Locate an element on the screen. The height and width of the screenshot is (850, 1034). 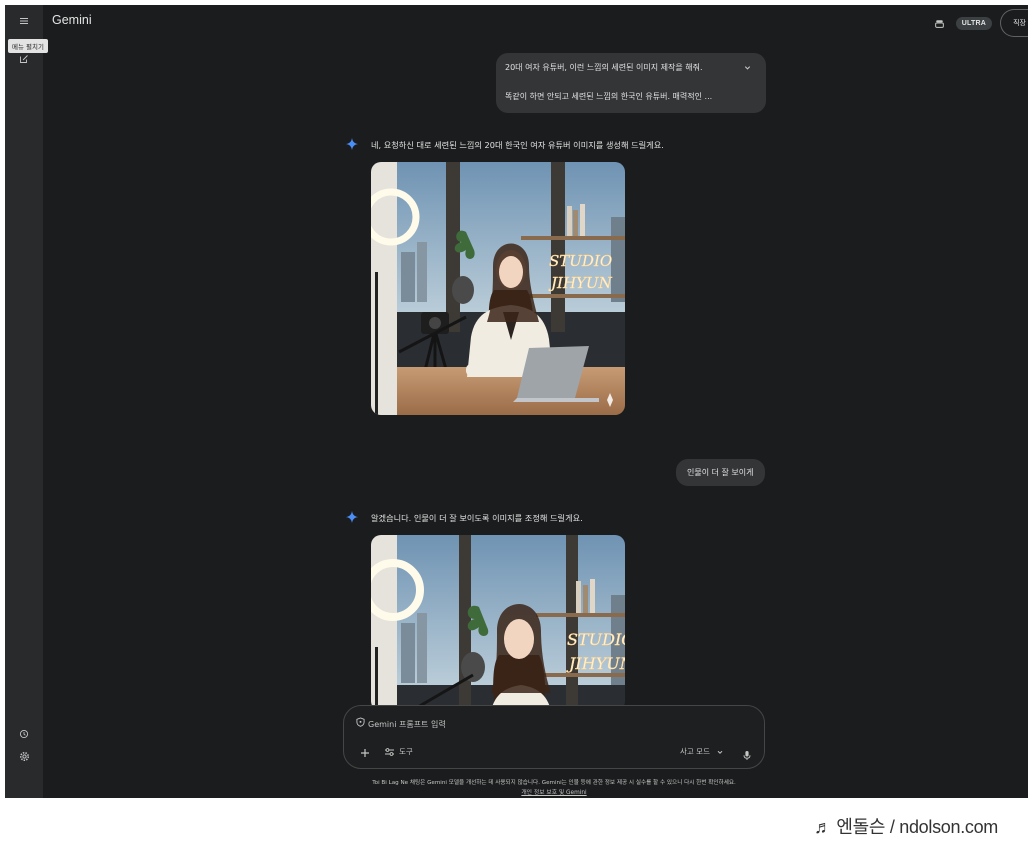
gear-icon is located at coordinates (24, 756).